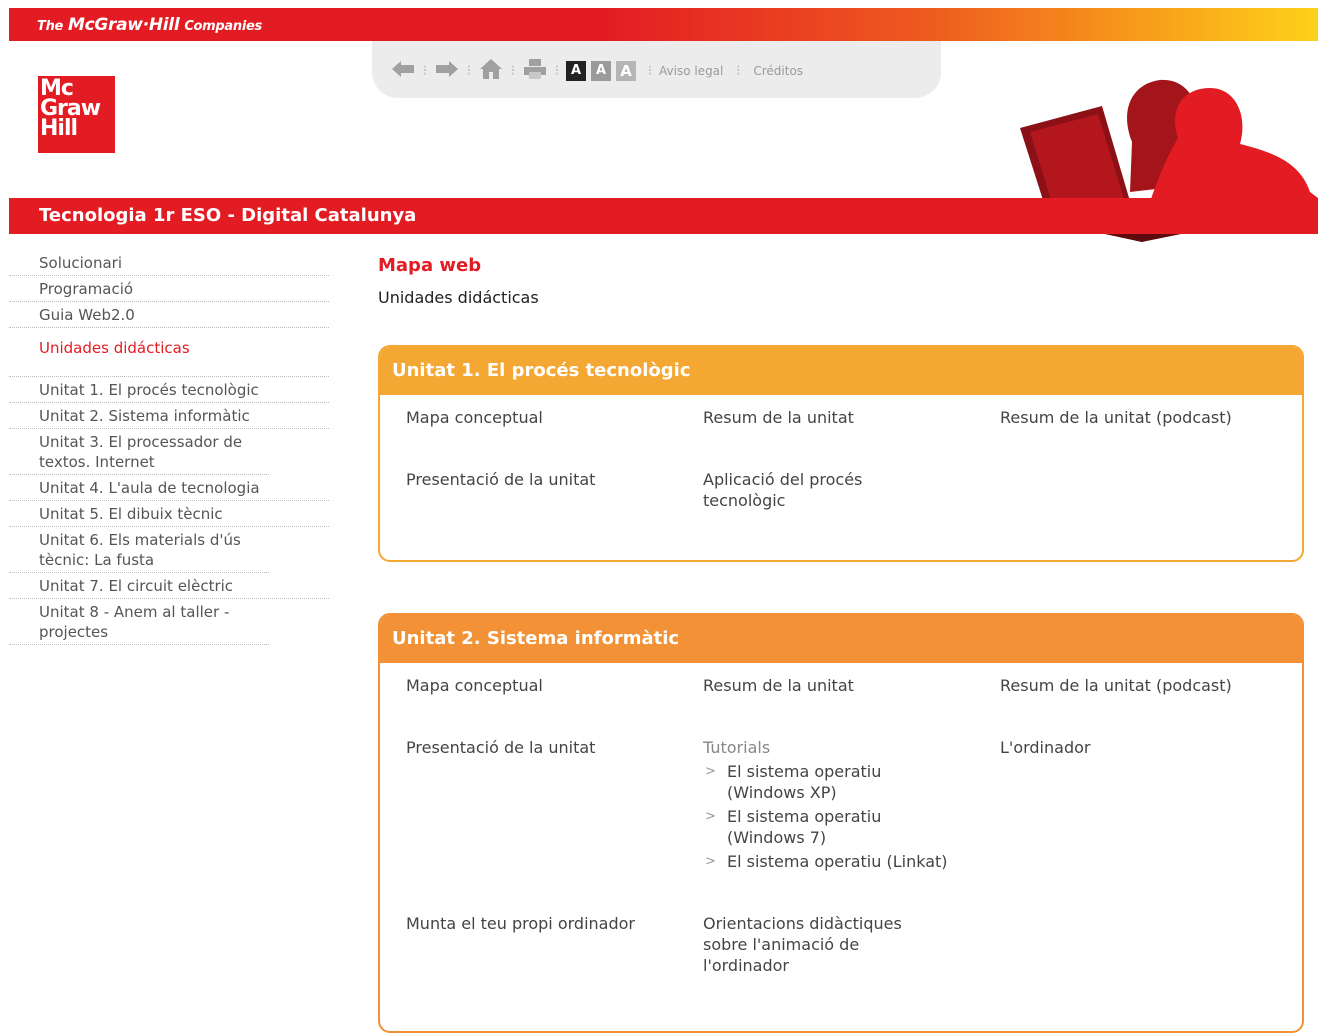 The image size is (1318, 1033). What do you see at coordinates (1116, 417) in the screenshot?
I see `unit-1-podcast-link: Resum de la unitat (podcast)` at bounding box center [1116, 417].